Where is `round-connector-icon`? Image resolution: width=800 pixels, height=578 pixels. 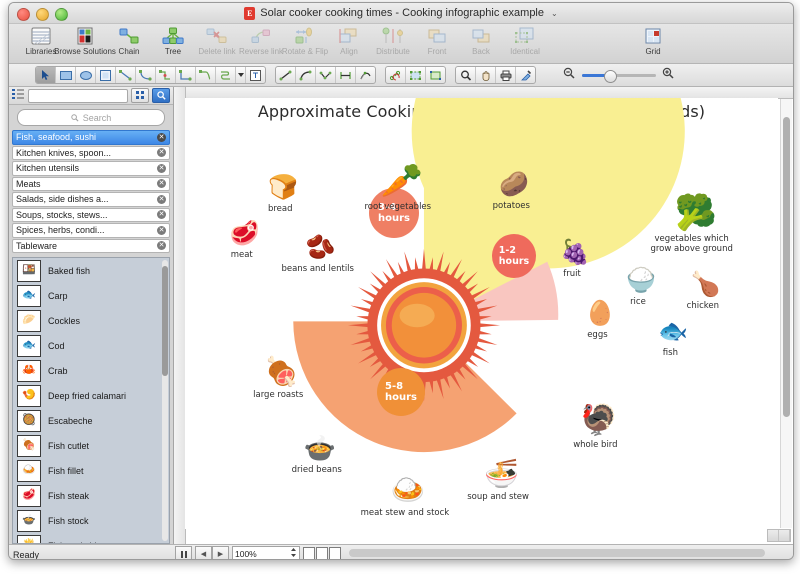 round-connector-icon is located at coordinates (226, 75).